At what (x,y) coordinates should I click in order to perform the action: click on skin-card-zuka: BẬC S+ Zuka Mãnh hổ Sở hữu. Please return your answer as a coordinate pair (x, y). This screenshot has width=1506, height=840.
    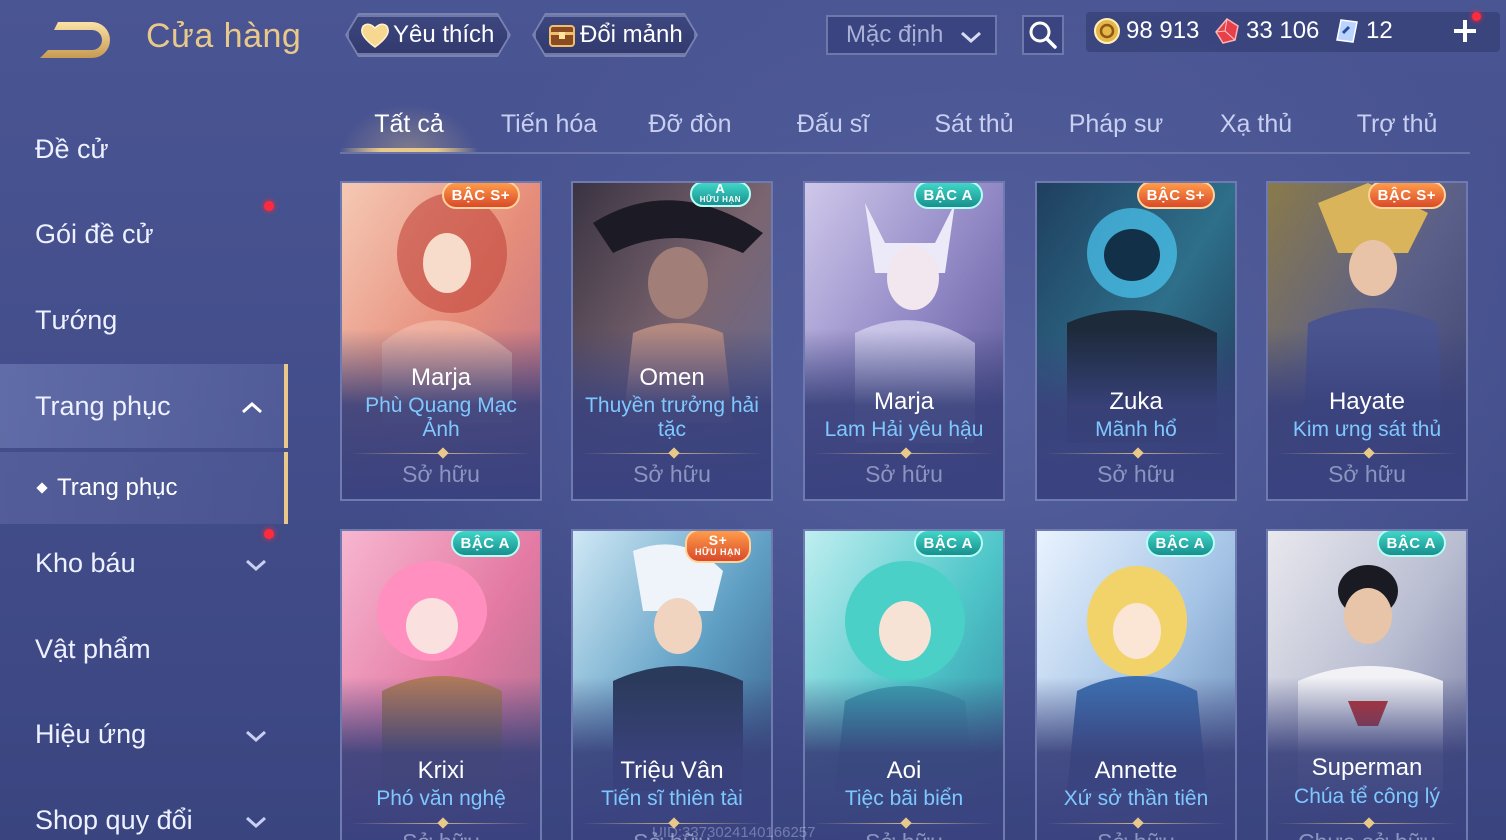
    Looking at the image, I should click on (1136, 341).